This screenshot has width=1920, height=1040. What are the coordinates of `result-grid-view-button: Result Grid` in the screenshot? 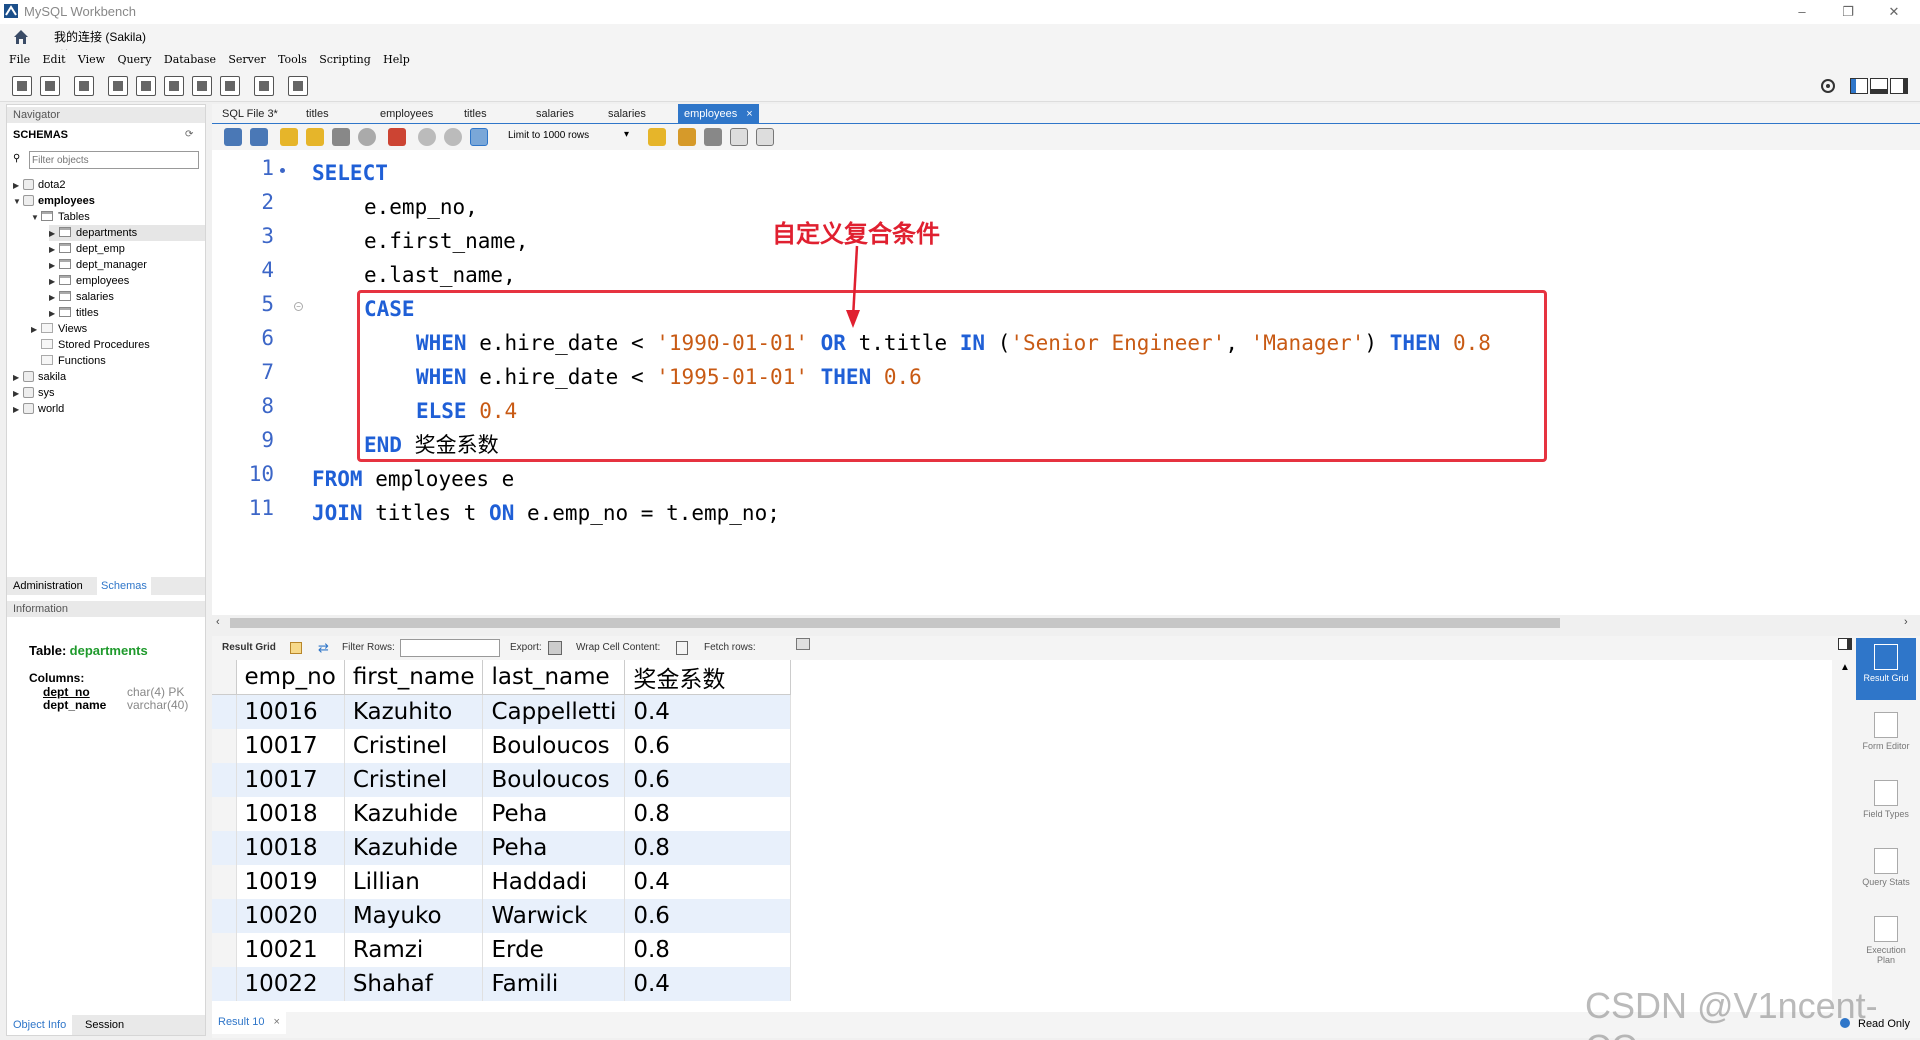 It's located at (1886, 669).